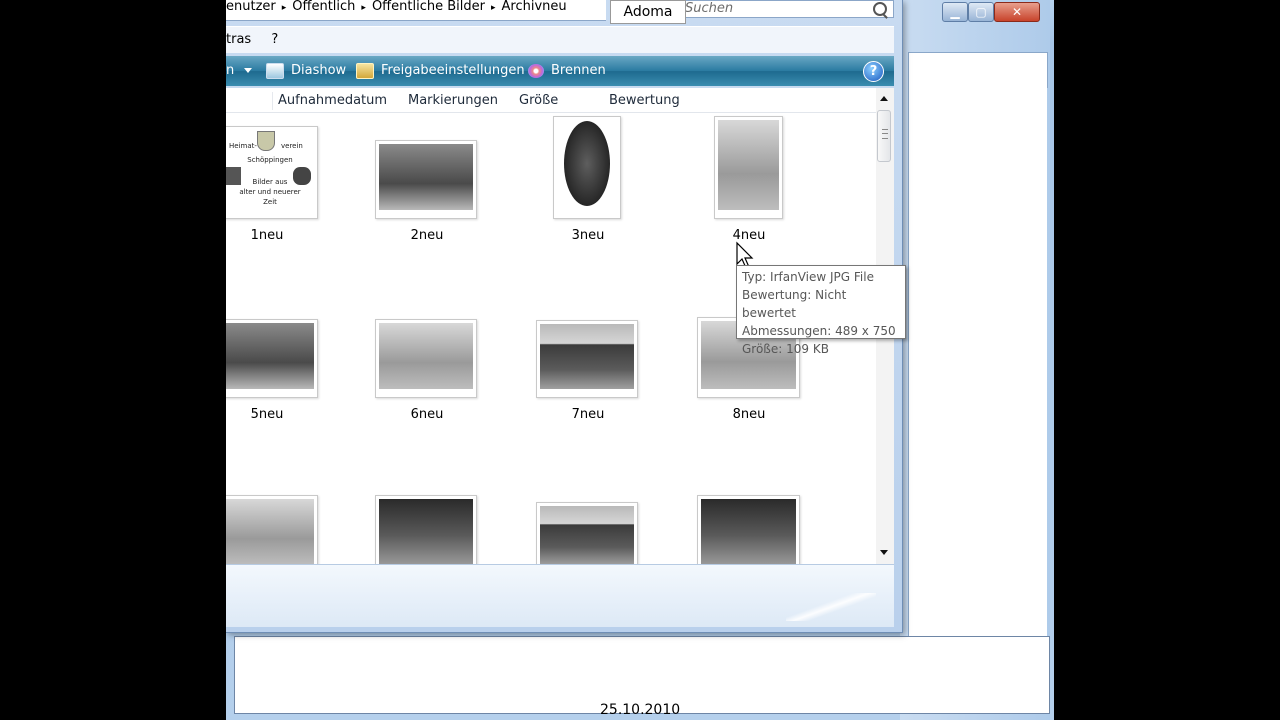 The image size is (1280, 720). What do you see at coordinates (292, 146) in the screenshot?
I see `flyer-text: verein` at bounding box center [292, 146].